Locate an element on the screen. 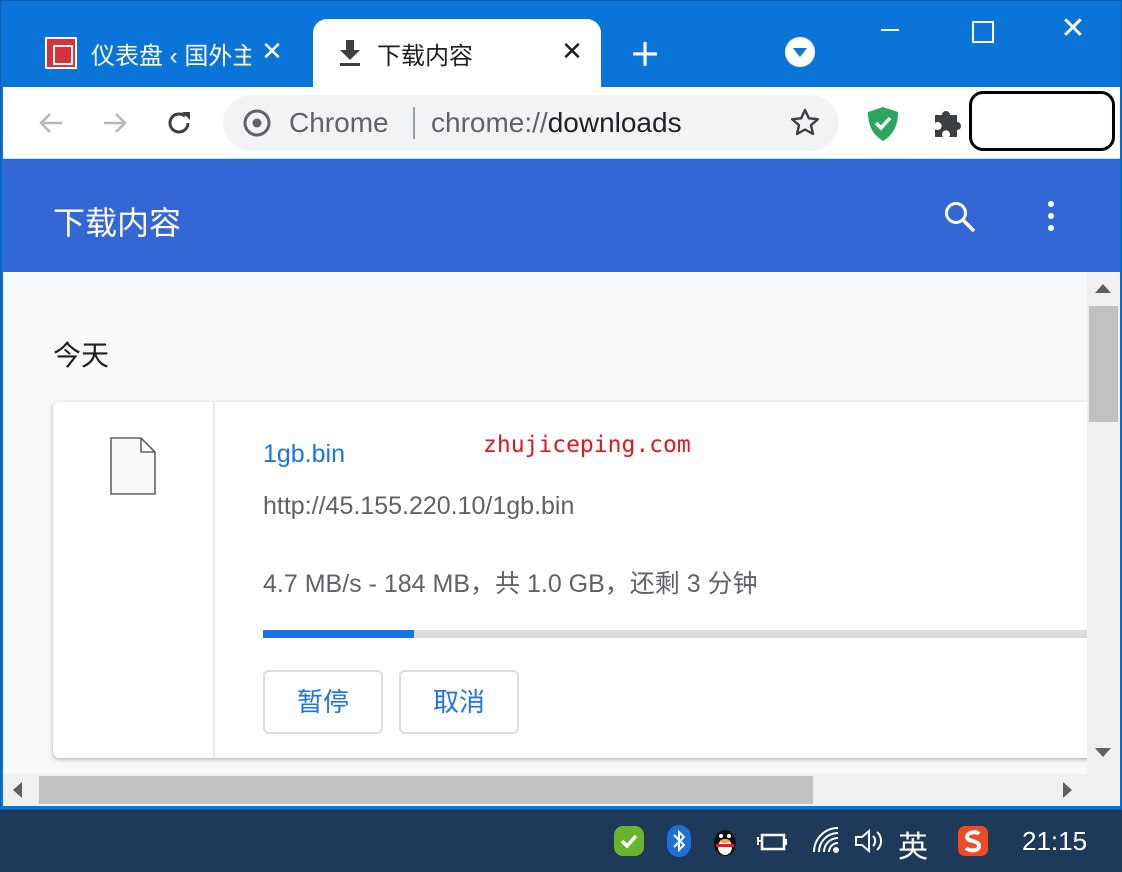  horizontal-scroll-thumb is located at coordinates (426, 790).